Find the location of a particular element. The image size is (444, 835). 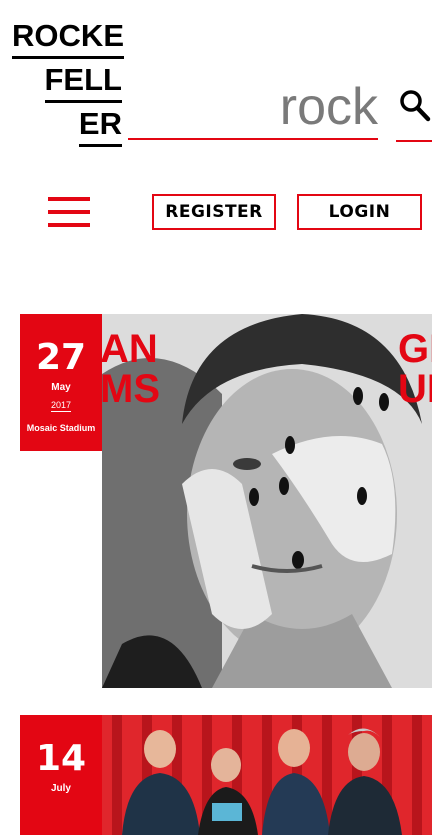

svg-text: MS is located at coordinates (131, 389).